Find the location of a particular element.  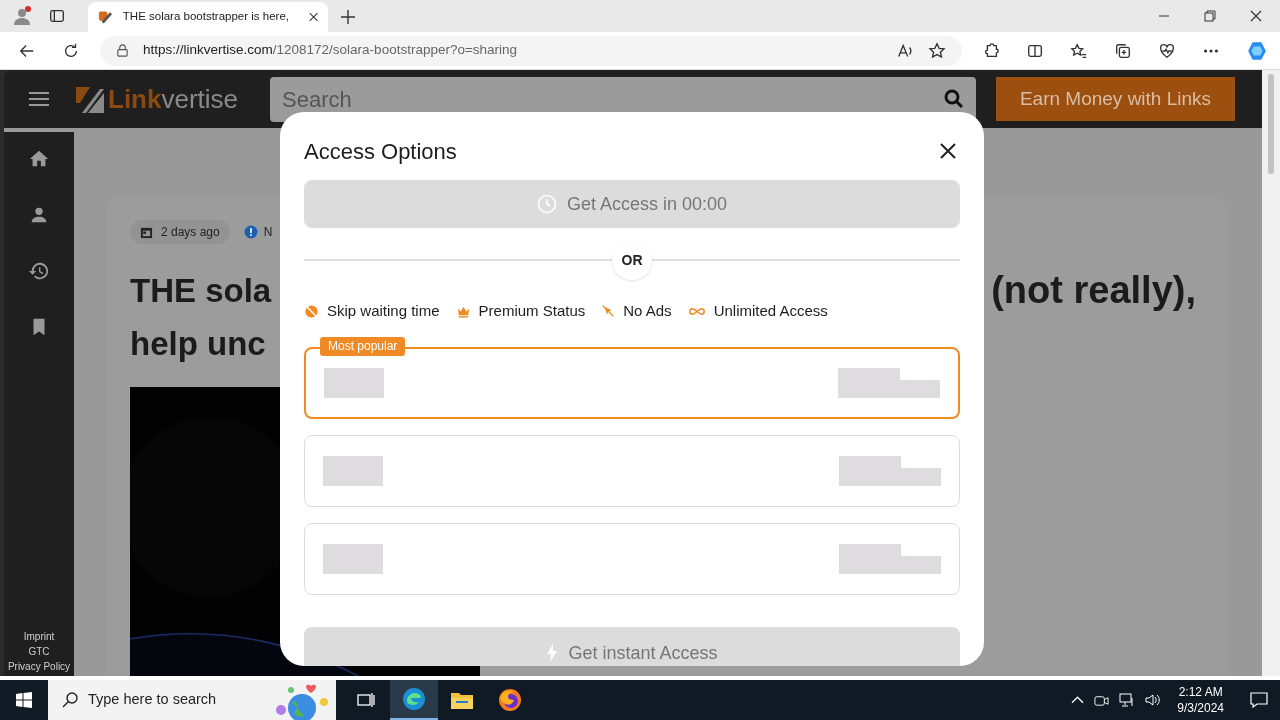

new-tab-icon is located at coordinates (348, 17).